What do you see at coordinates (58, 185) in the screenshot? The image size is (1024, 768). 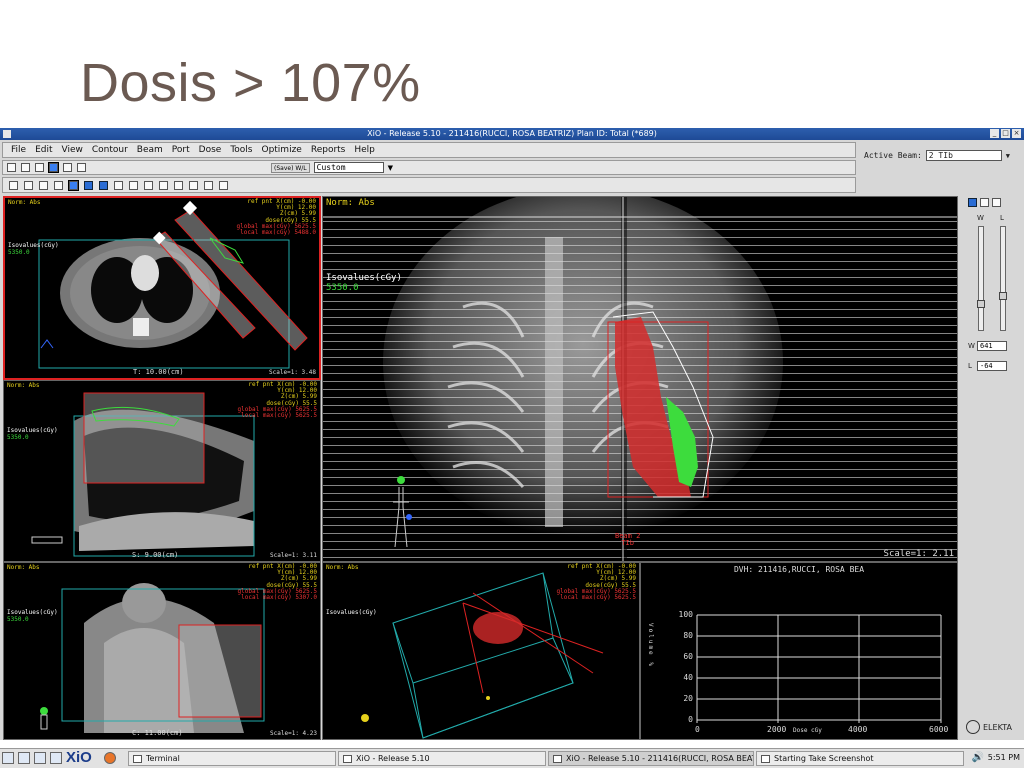 I see `save-icon` at bounding box center [58, 185].